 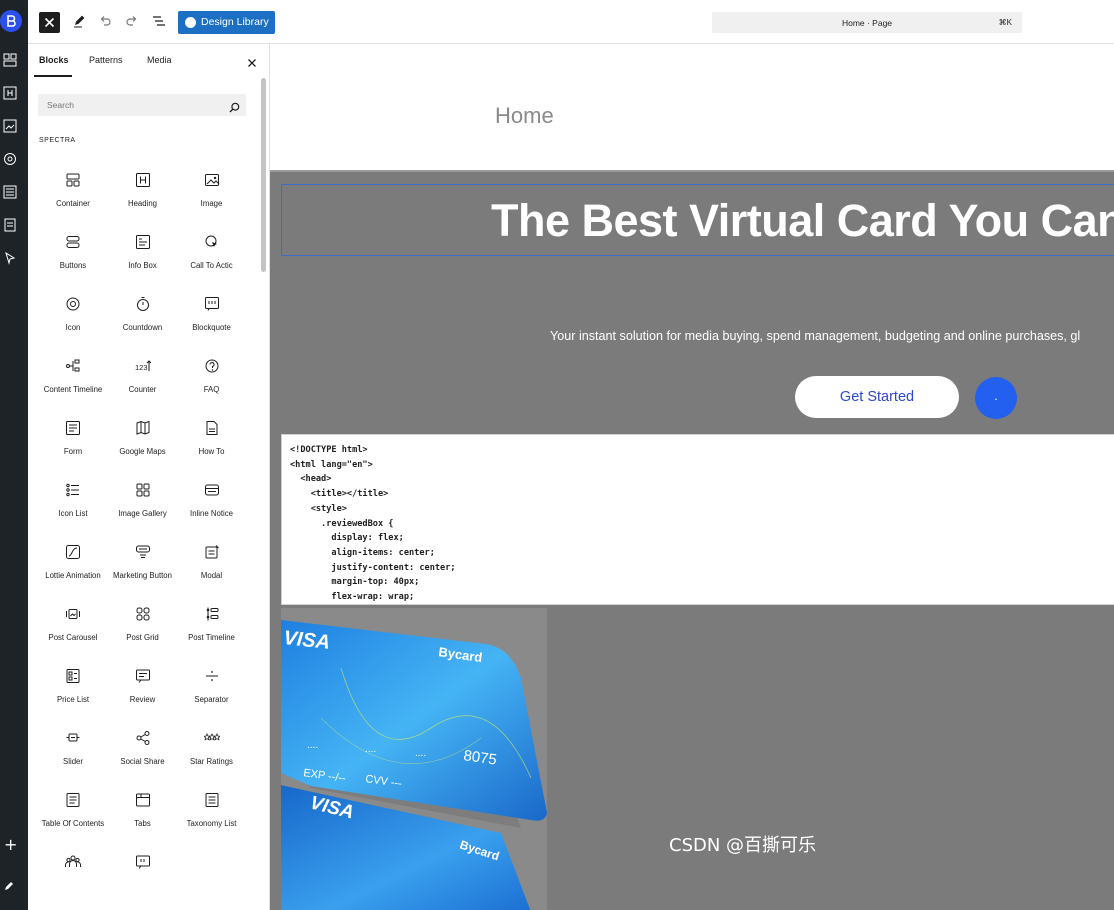 What do you see at coordinates (142, 203) in the screenshot?
I see `block-label: Heading` at bounding box center [142, 203].